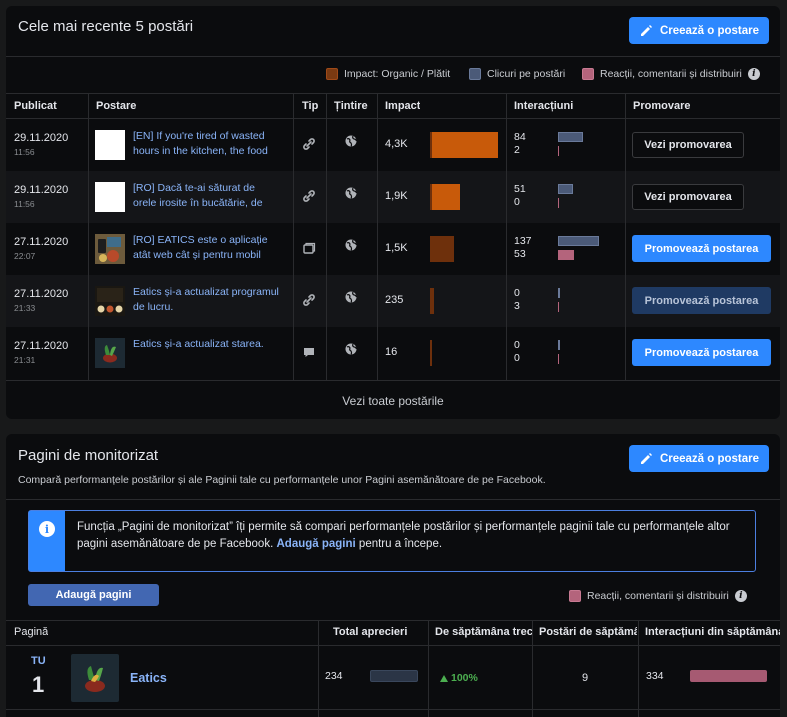 The image size is (787, 717). I want to click on col-interactions: Interacțiuni, so click(543, 106).